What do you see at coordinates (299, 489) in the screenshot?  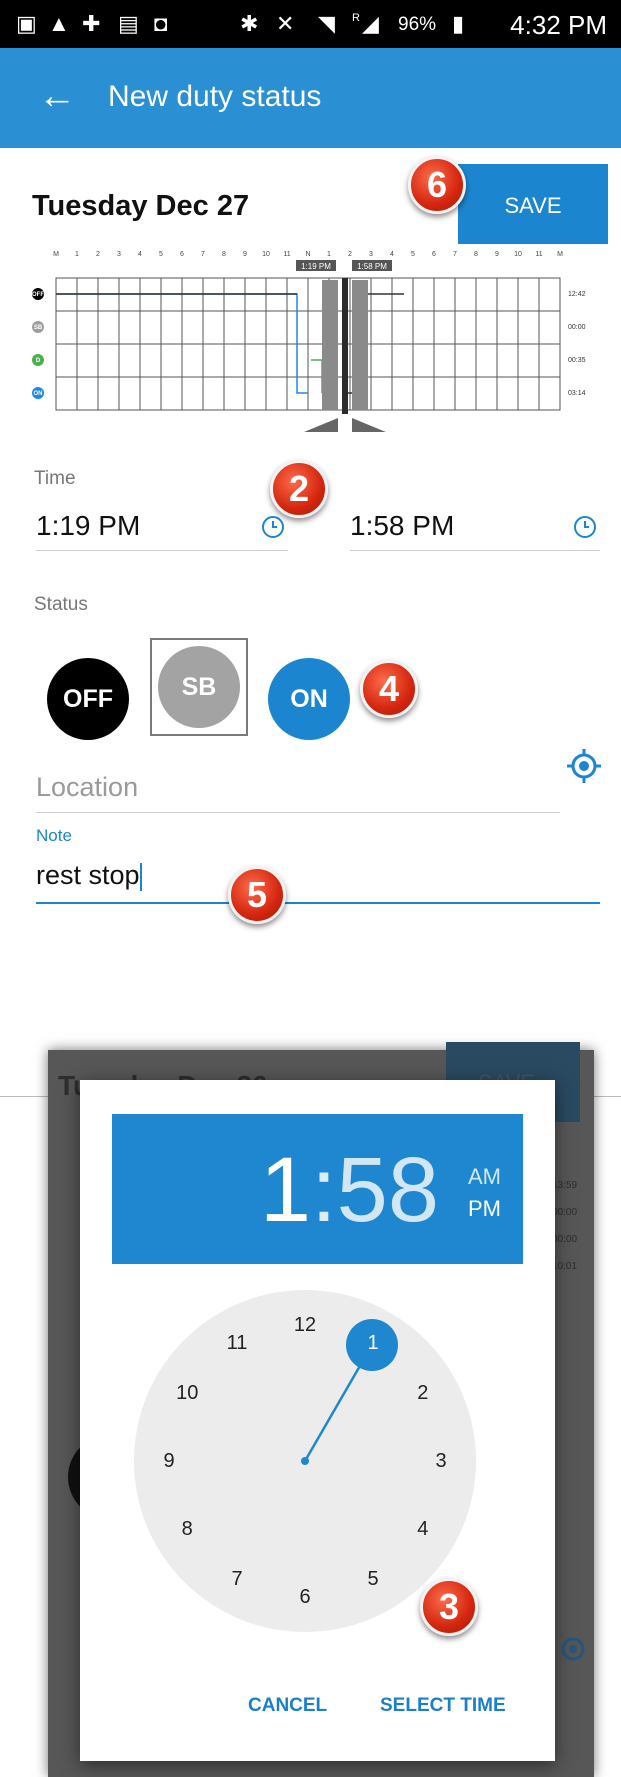 I see `step-marker-2: 2` at bounding box center [299, 489].